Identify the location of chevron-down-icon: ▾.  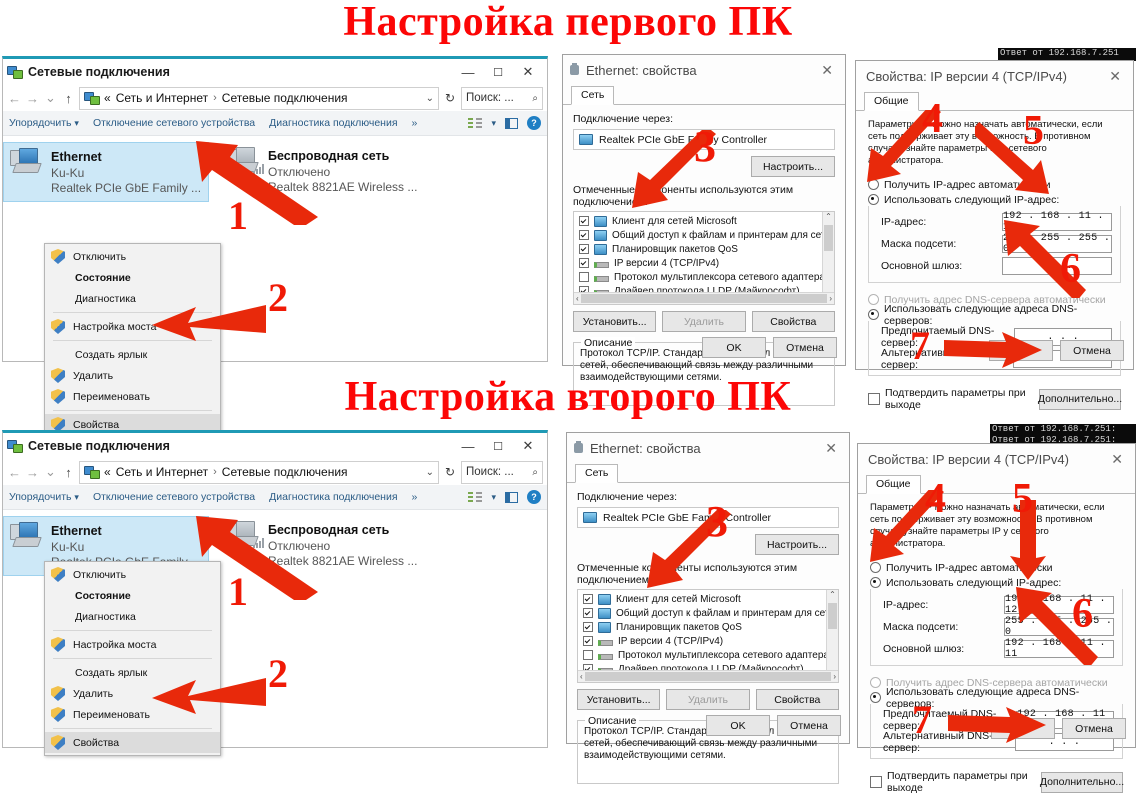
(493, 497).